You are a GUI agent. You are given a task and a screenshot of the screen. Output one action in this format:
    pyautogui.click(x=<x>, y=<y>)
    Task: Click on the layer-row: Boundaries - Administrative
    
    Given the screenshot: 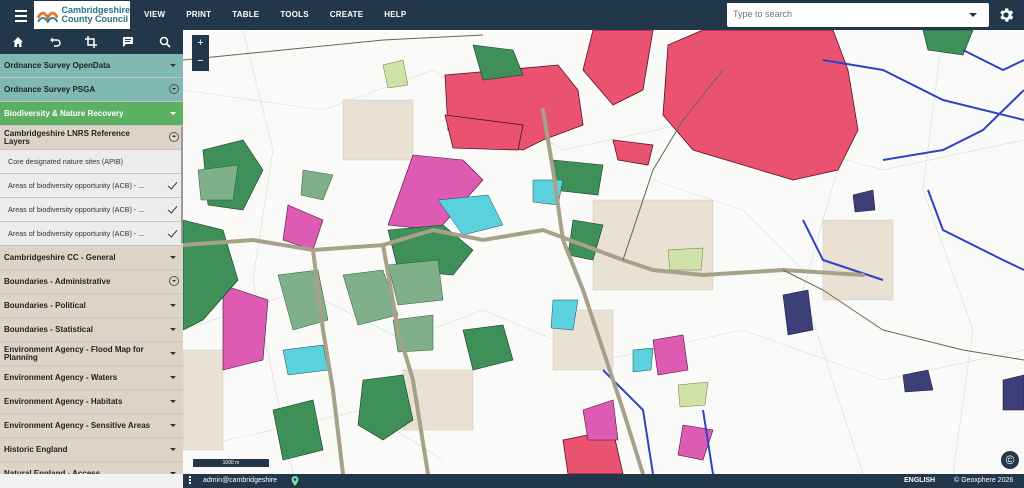 What is the action you would take?
    pyautogui.click(x=91, y=282)
    